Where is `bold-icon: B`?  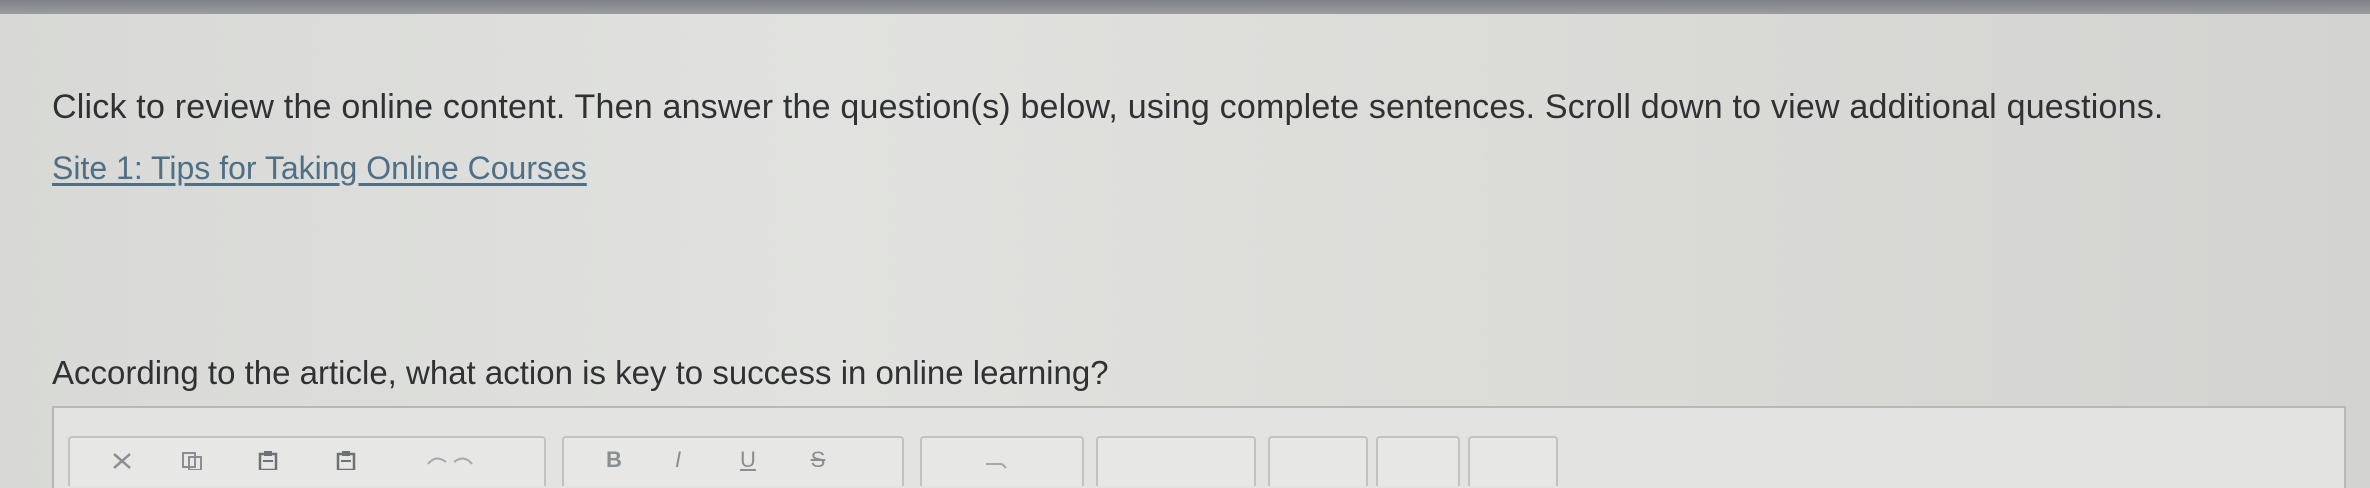
bold-icon: B is located at coordinates (614, 460).